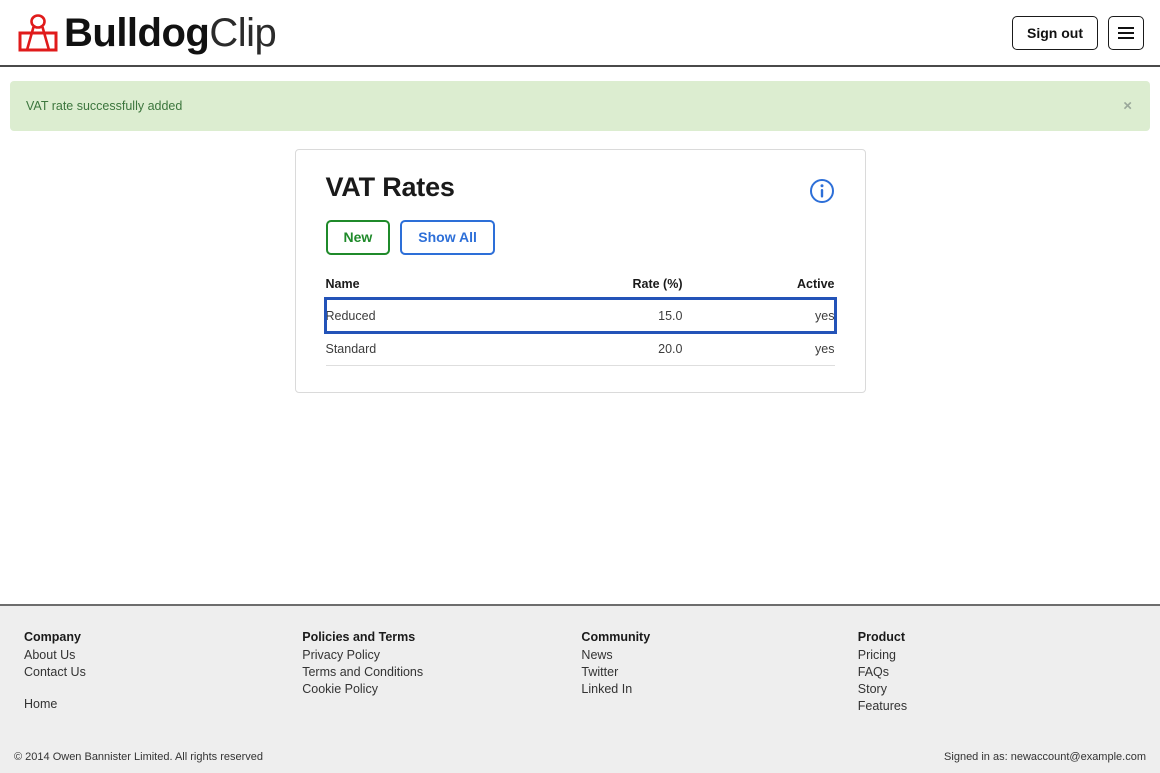 This screenshot has width=1160, height=773. What do you see at coordinates (447, 237) in the screenshot?
I see `show-all-button: Show All` at bounding box center [447, 237].